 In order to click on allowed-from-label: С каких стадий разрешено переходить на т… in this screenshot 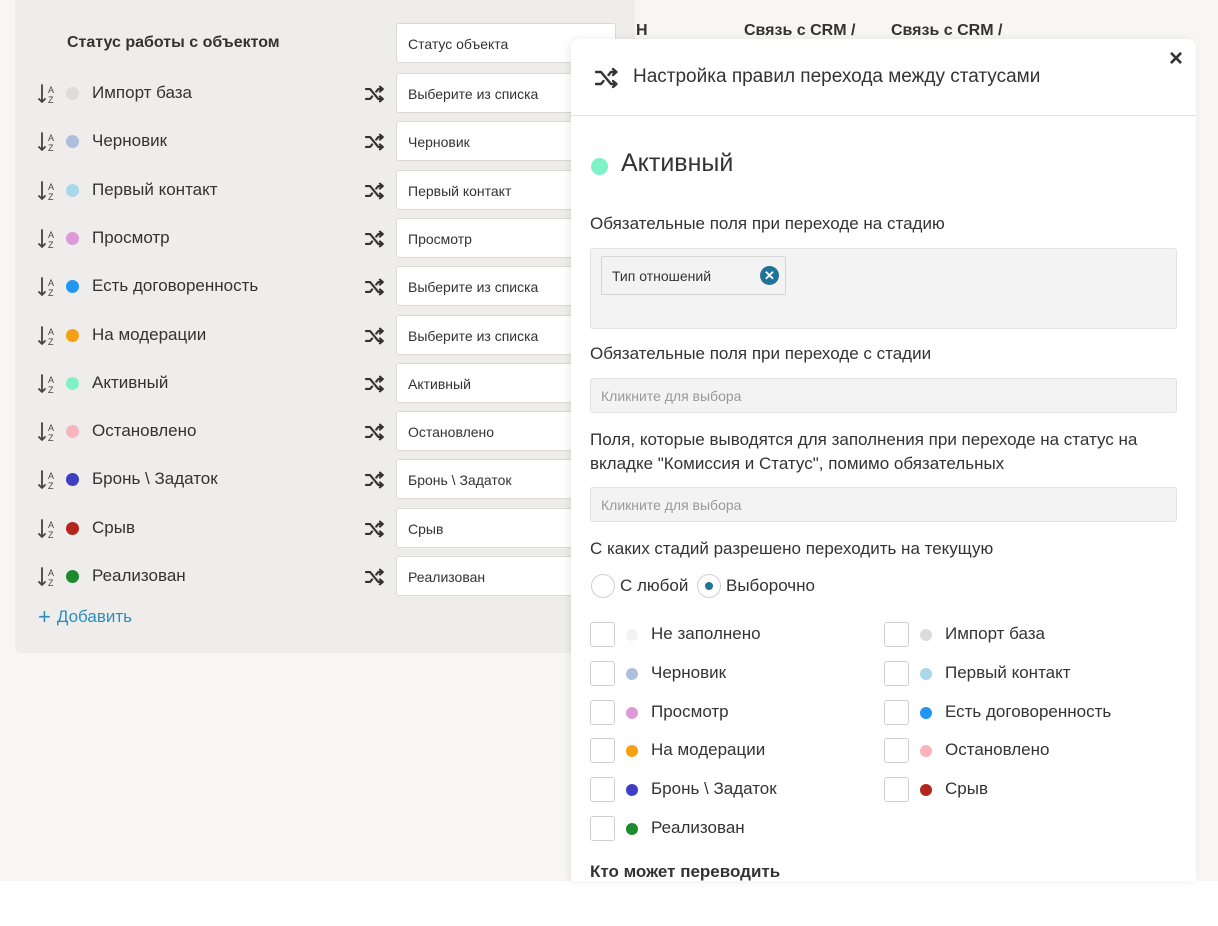, I will do `click(792, 548)`.